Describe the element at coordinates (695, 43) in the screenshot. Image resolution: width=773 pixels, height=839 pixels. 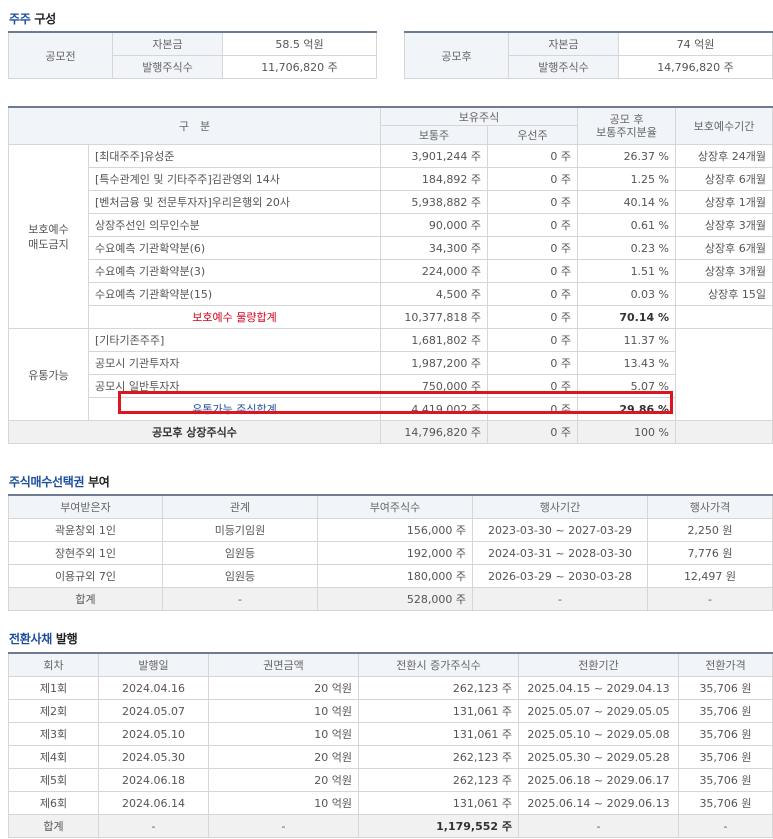
I see `capital-value: 74 억원` at that location.